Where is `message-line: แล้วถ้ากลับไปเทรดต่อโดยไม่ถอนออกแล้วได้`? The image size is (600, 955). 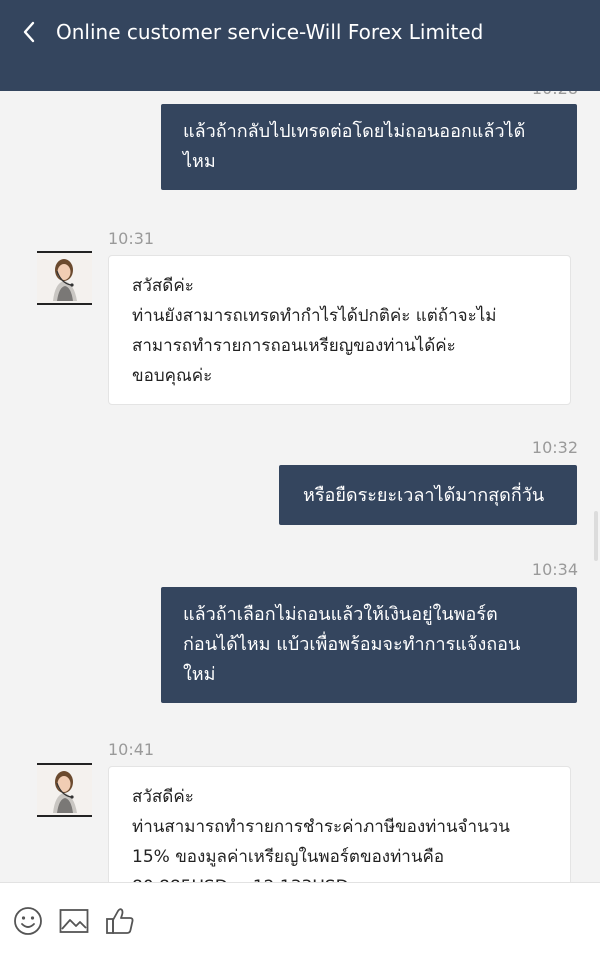 message-line: แล้วถ้ากลับไปเทรดต่อโดยไม่ถอนออกแล้วได้ is located at coordinates (354, 131).